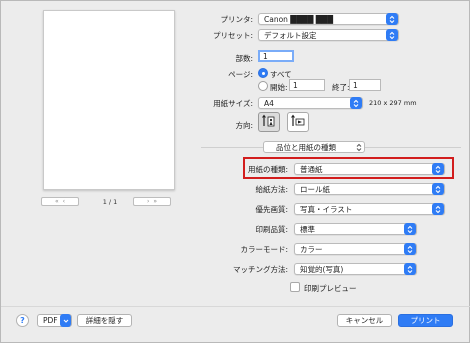  Describe the element at coordinates (365, 85) in the screenshot. I see `pages-to-field: 1` at that location.